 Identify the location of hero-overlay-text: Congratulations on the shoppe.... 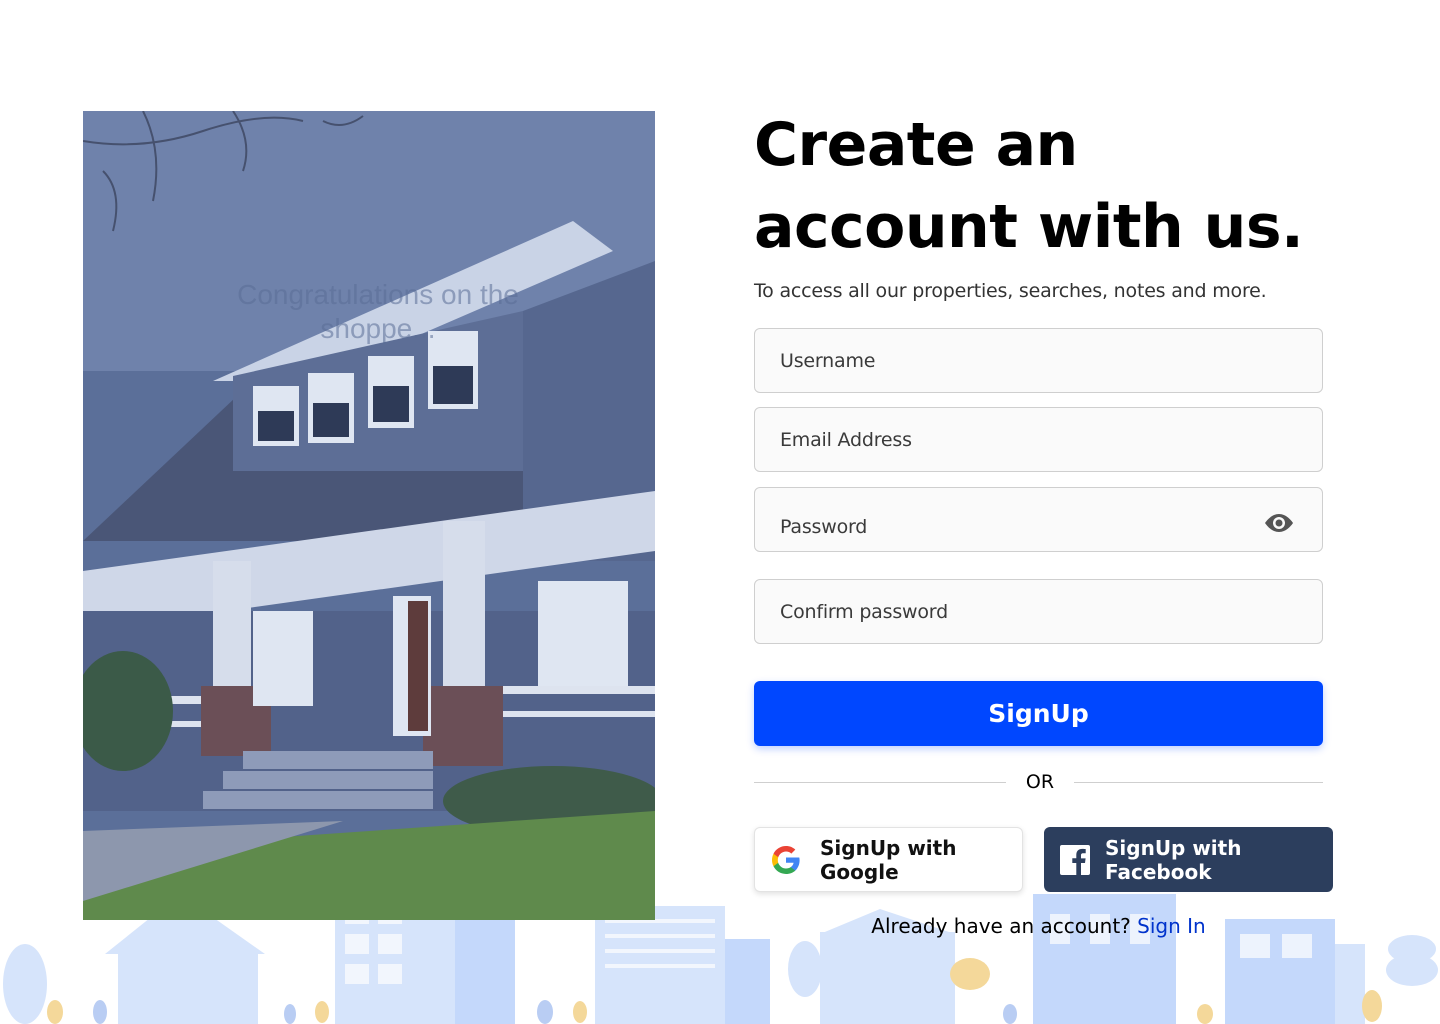
(378, 311).